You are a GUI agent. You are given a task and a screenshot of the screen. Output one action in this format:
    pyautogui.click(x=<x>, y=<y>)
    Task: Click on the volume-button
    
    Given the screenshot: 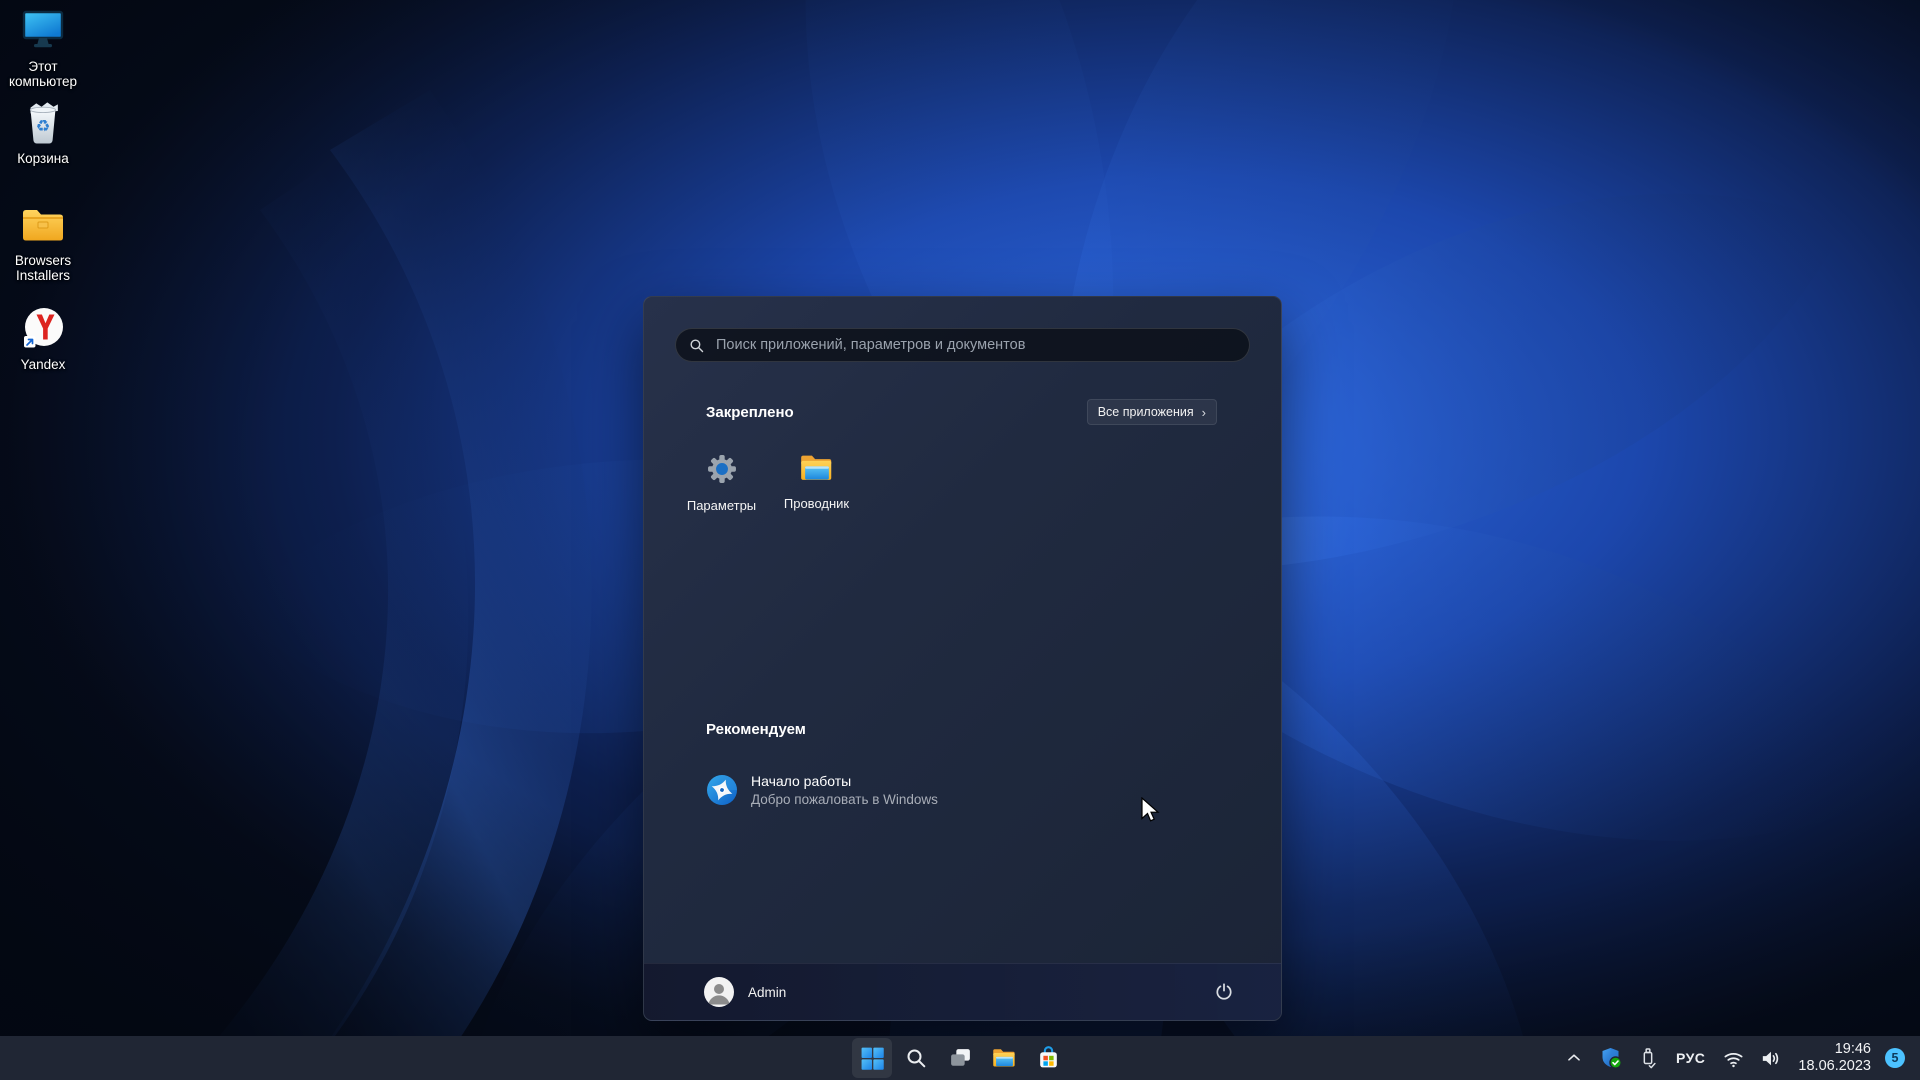 What is the action you would take?
    pyautogui.click(x=1770, y=1058)
    